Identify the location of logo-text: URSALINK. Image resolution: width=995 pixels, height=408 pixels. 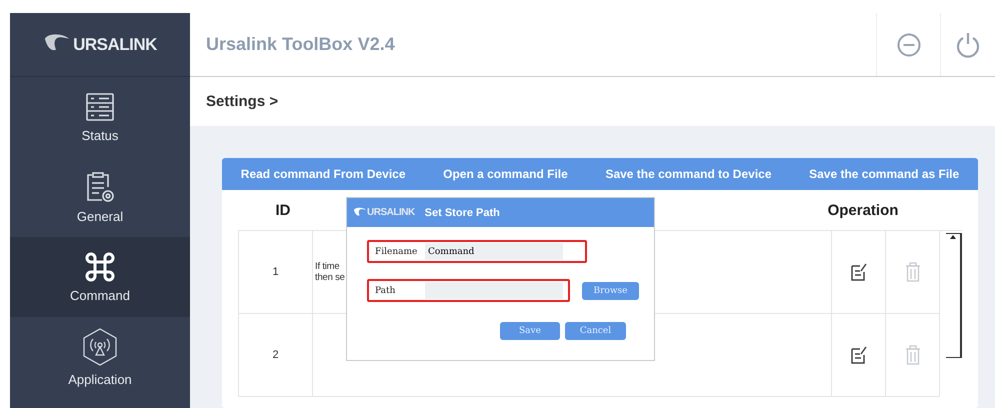
(115, 44).